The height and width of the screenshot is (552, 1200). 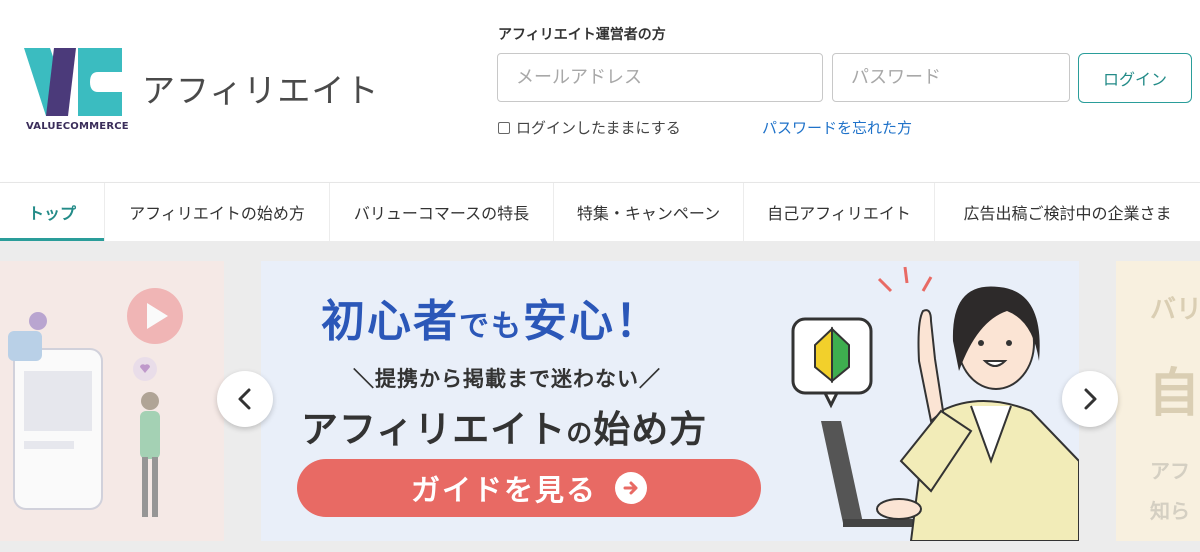 I want to click on logo-mark-icon, so click(x=73, y=82).